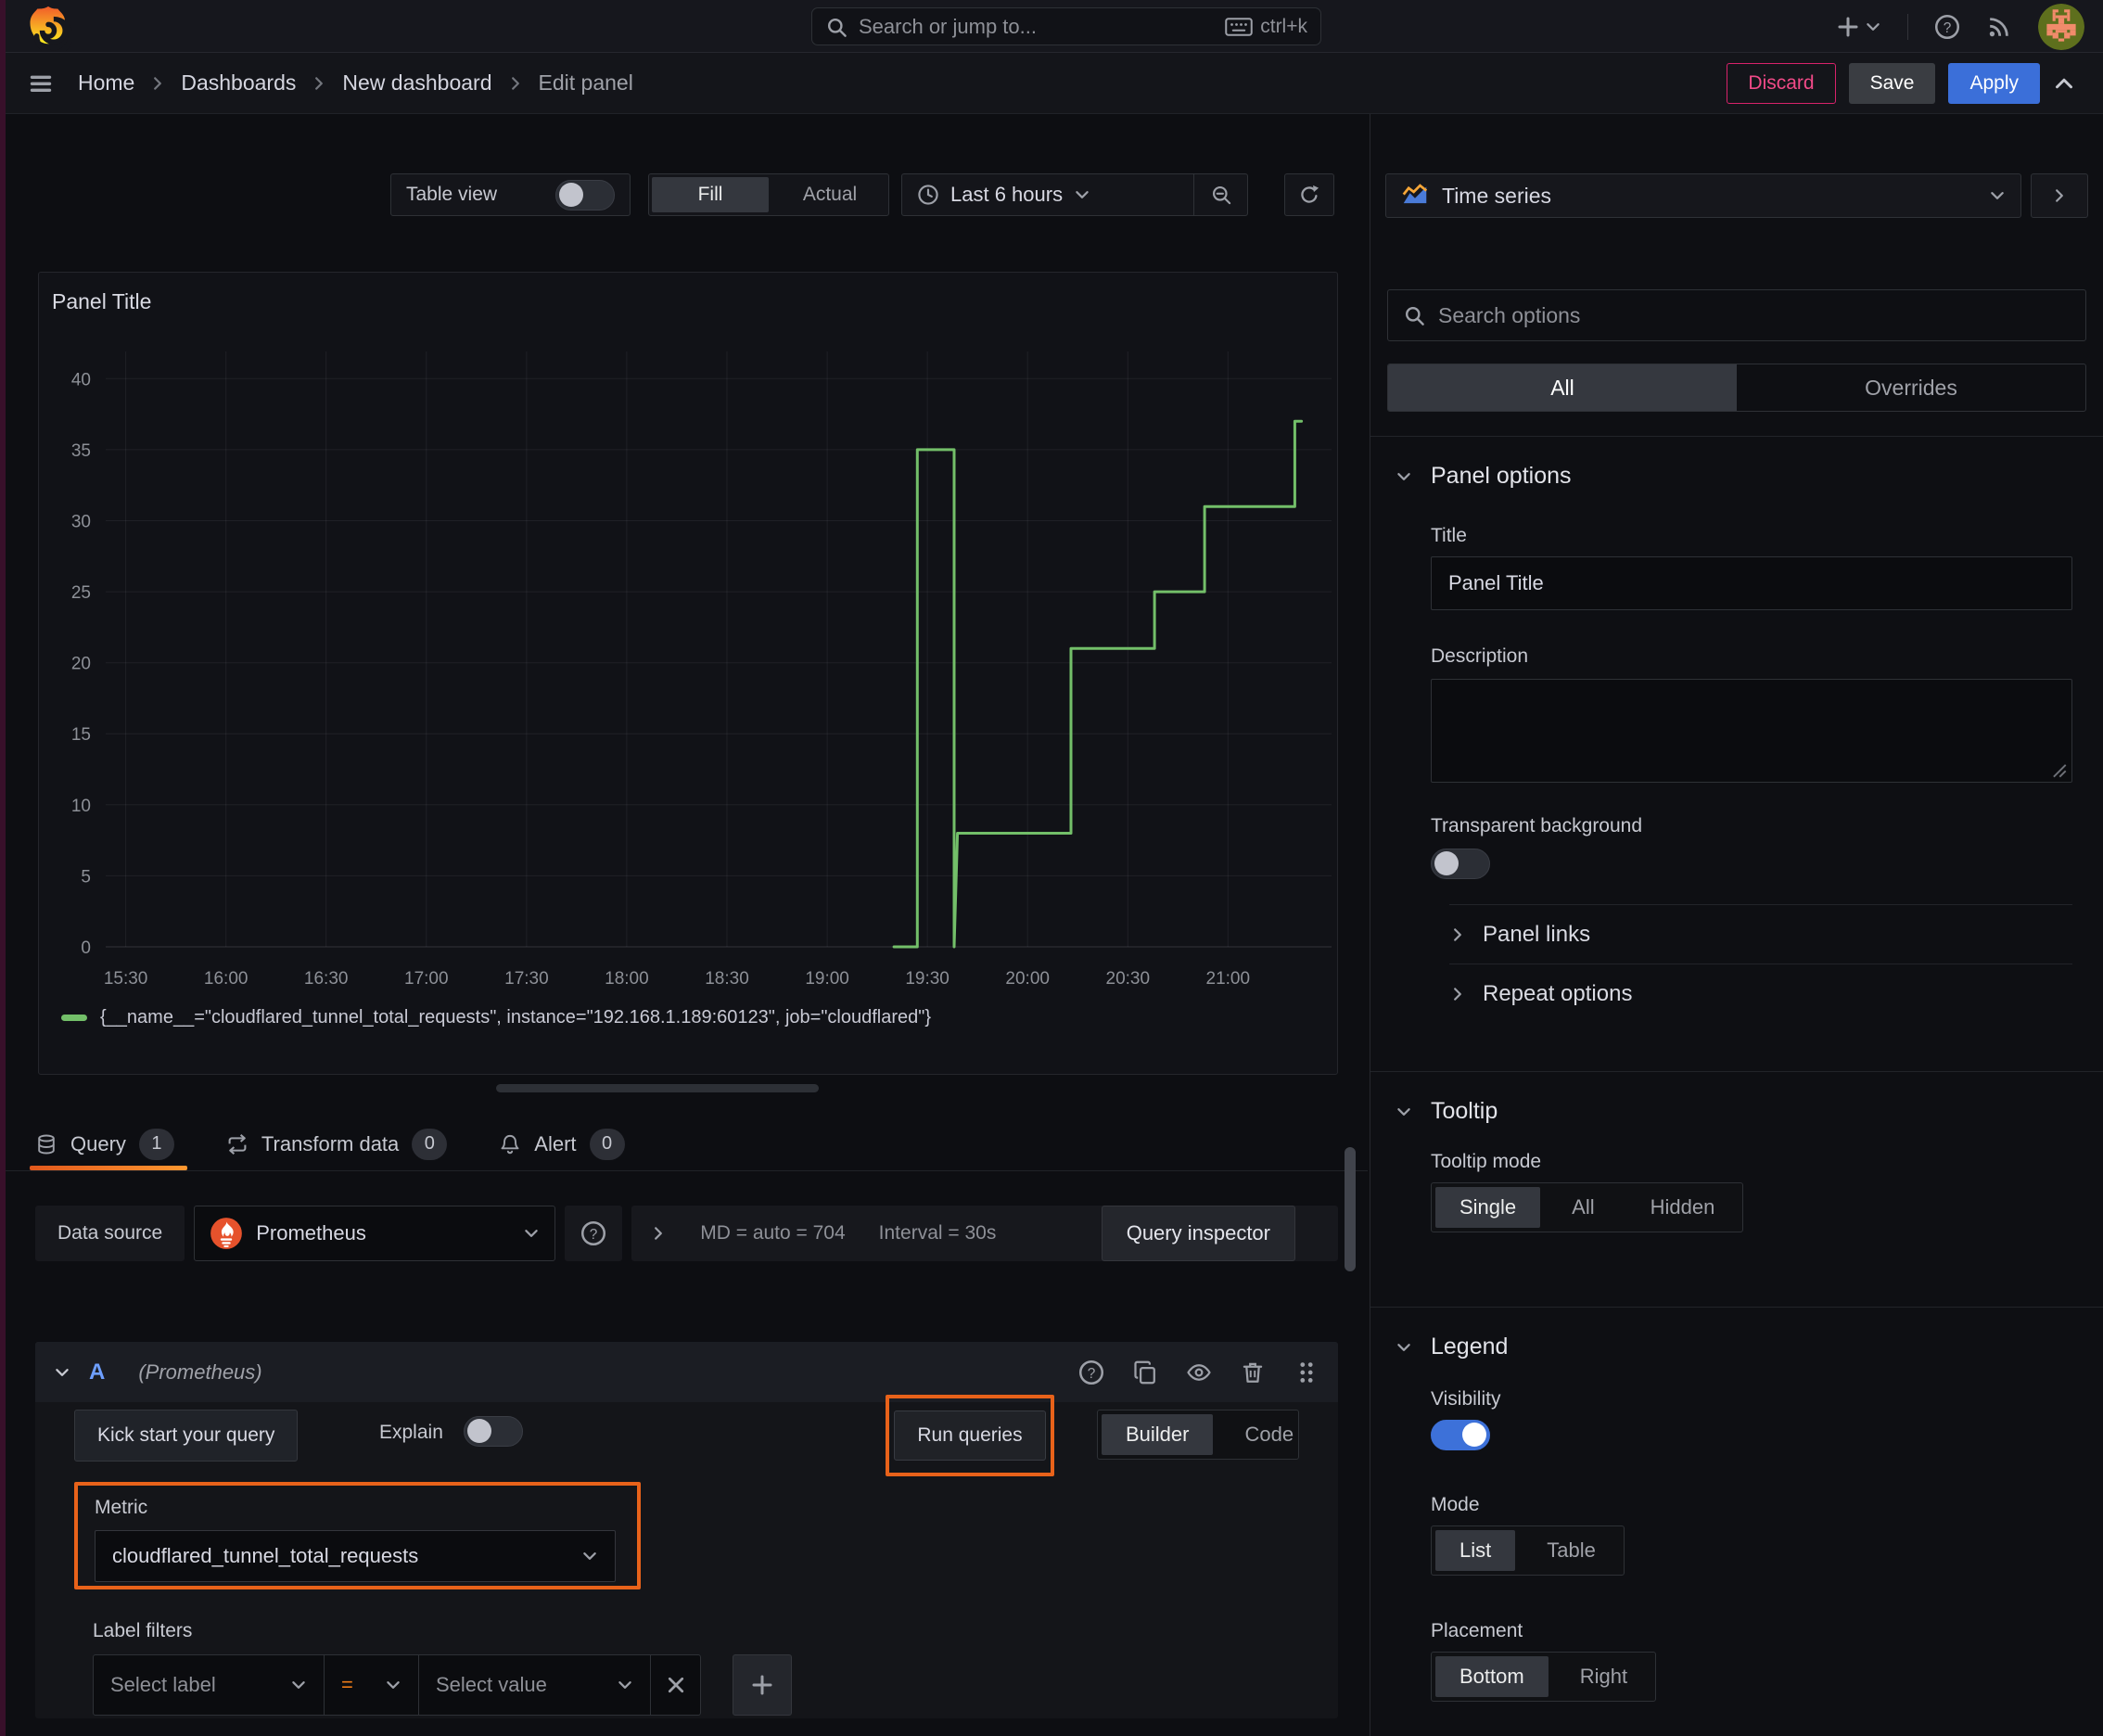 The width and height of the screenshot is (2103, 1736). I want to click on description-textarea, so click(1751, 731).